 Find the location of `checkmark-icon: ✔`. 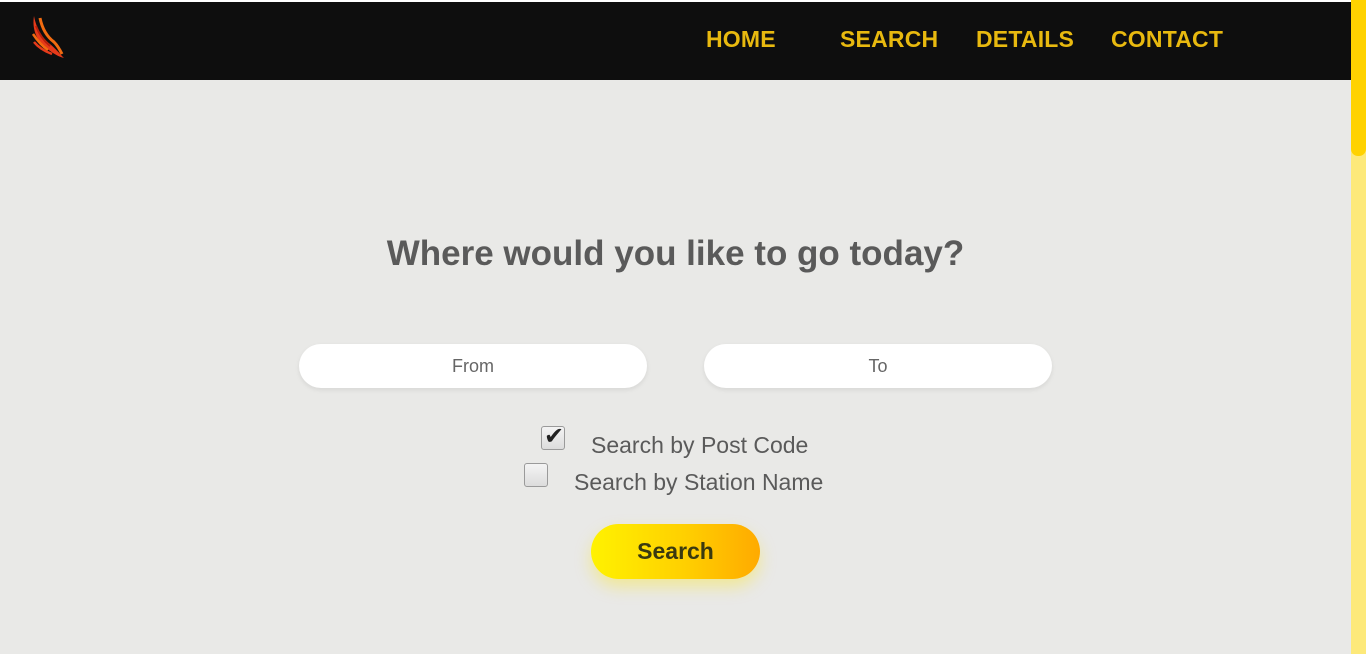

checkmark-icon: ✔ is located at coordinates (554, 436).